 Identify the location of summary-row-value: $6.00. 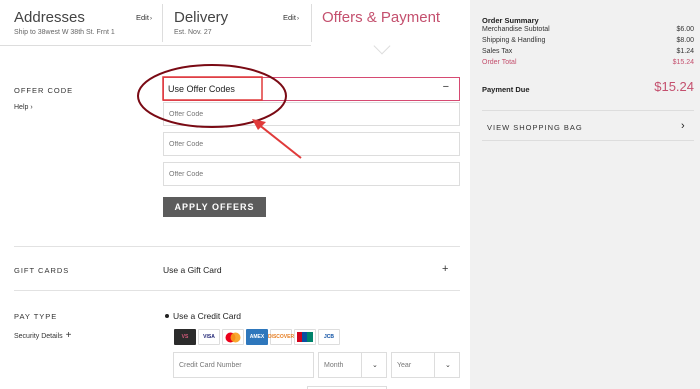
(685, 29).